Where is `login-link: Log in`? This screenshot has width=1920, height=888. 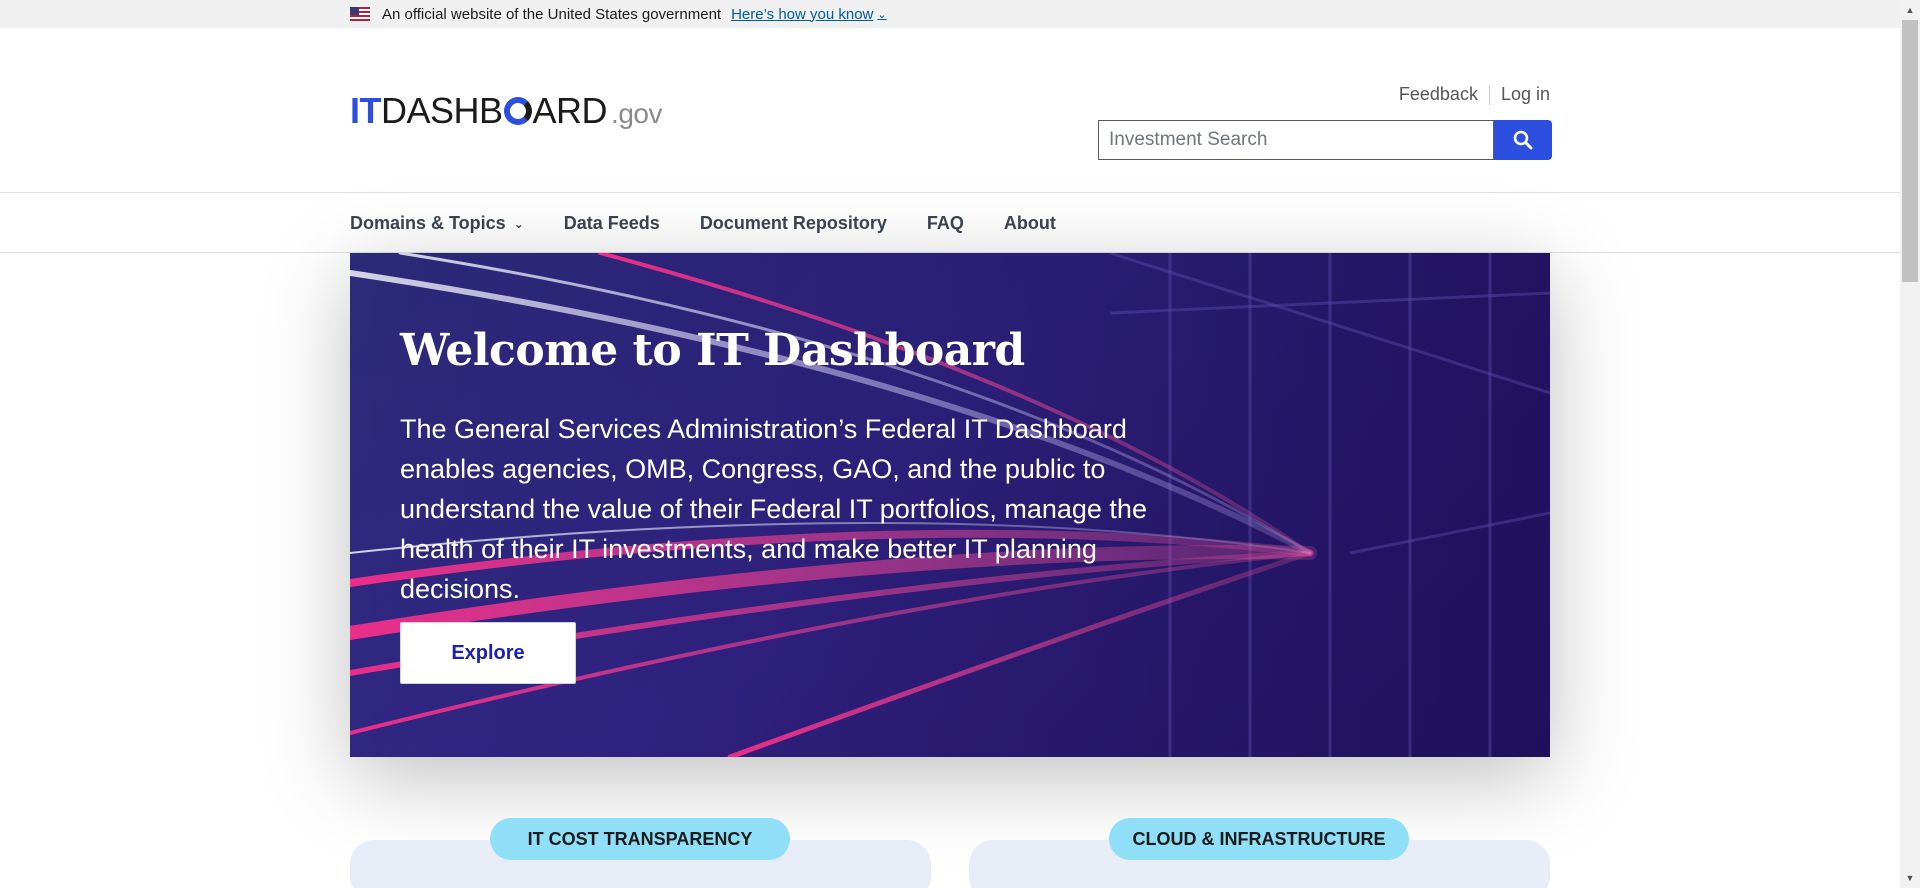
login-link: Log in is located at coordinates (1525, 94).